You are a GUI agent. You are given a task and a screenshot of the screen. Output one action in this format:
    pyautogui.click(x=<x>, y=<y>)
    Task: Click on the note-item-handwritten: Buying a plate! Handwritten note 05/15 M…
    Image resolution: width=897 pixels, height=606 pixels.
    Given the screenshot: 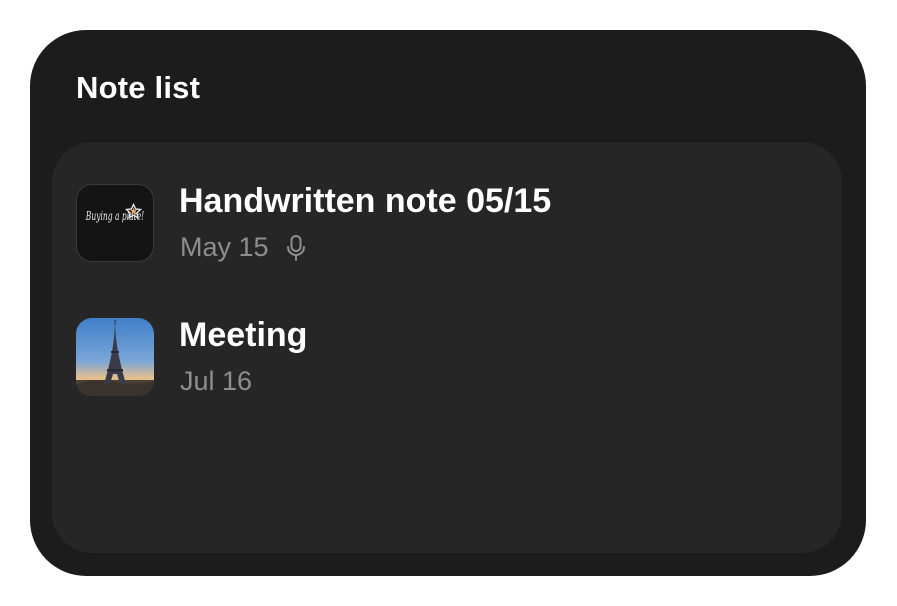 What is the action you would take?
    pyautogui.click(x=446, y=224)
    